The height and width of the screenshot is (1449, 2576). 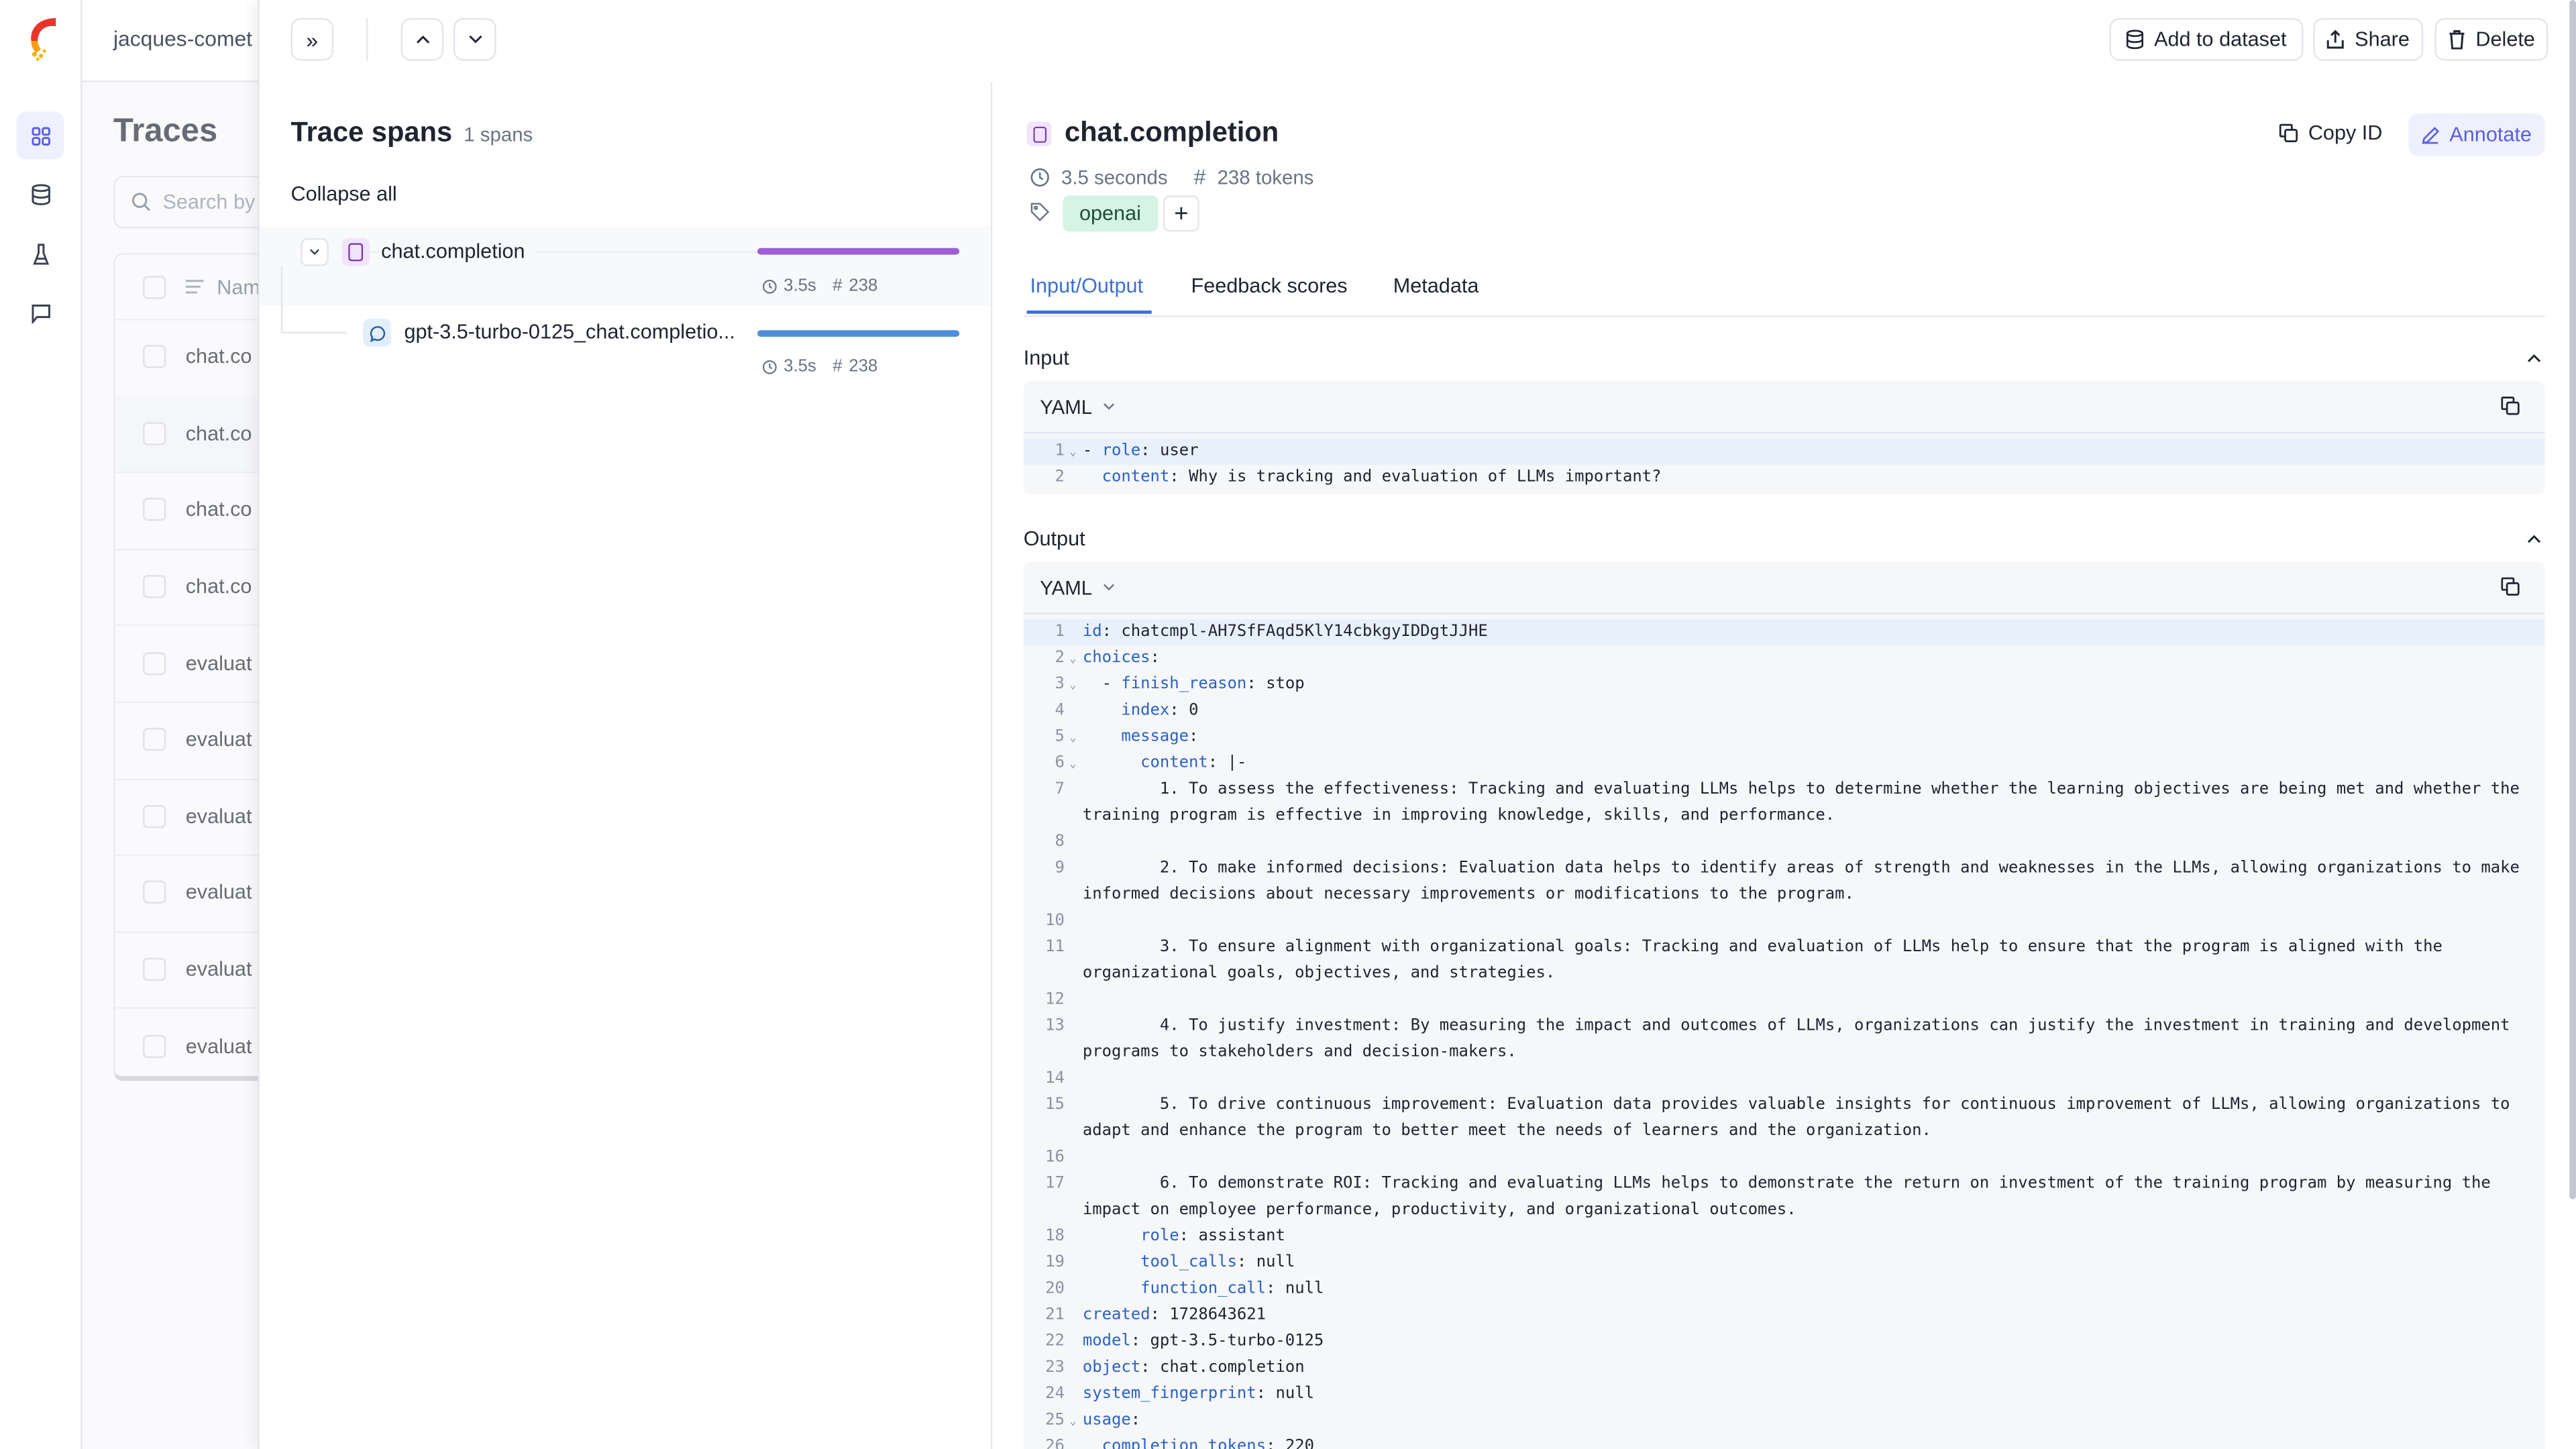 I want to click on duration: 3.5 seconds, so click(x=1114, y=177).